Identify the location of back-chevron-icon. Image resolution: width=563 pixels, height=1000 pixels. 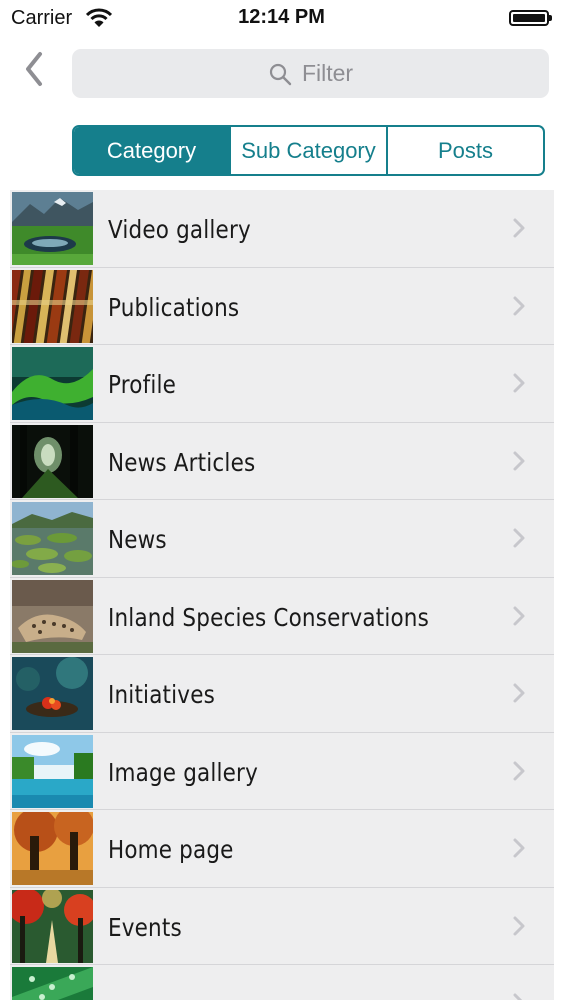
(35, 69).